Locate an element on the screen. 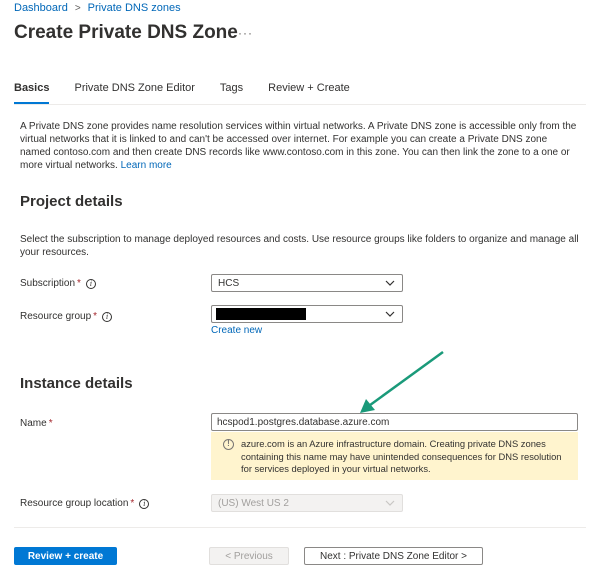 Image resolution: width=600 pixels, height=574 pixels. previous-button: < Previous is located at coordinates (249, 556).